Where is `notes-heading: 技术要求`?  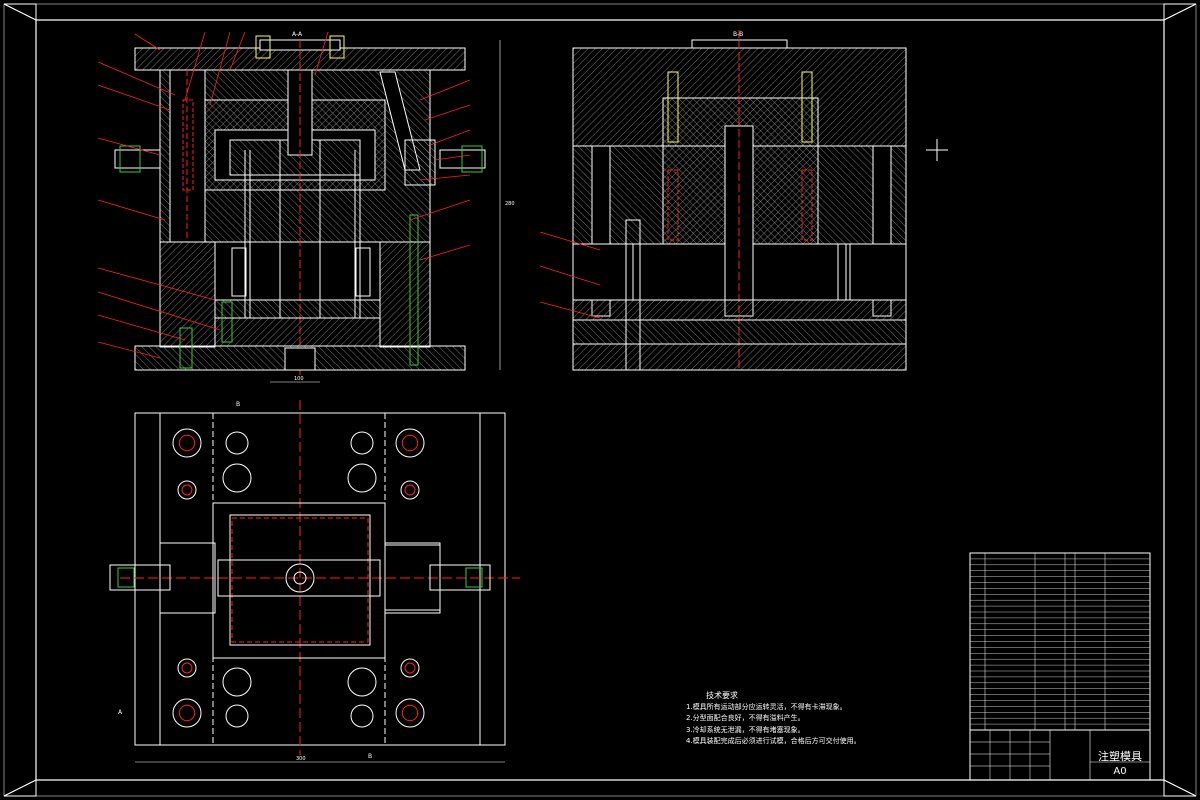 notes-heading: 技术要求 is located at coordinates (722, 695).